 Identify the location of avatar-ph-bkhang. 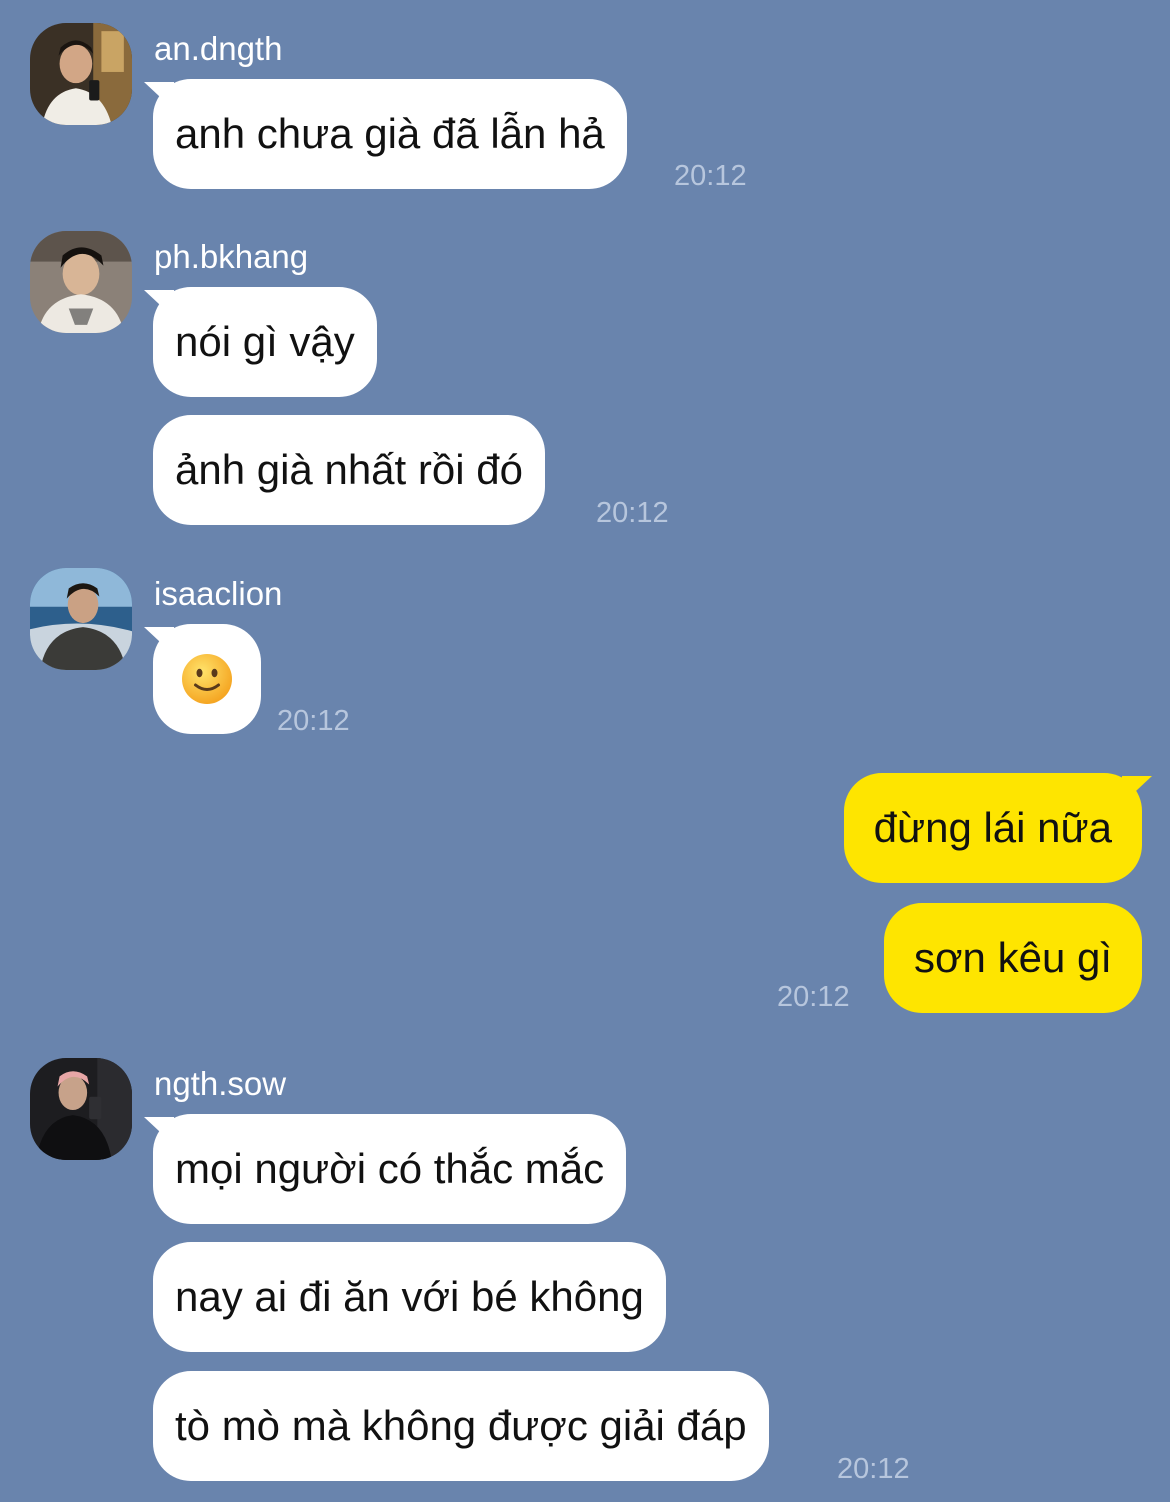
(81, 282).